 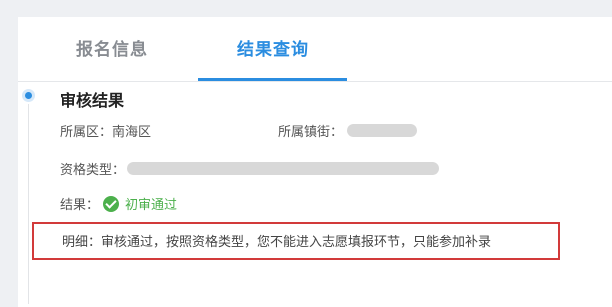 What do you see at coordinates (273, 50) in the screenshot?
I see `tab-result-query: 结果查询` at bounding box center [273, 50].